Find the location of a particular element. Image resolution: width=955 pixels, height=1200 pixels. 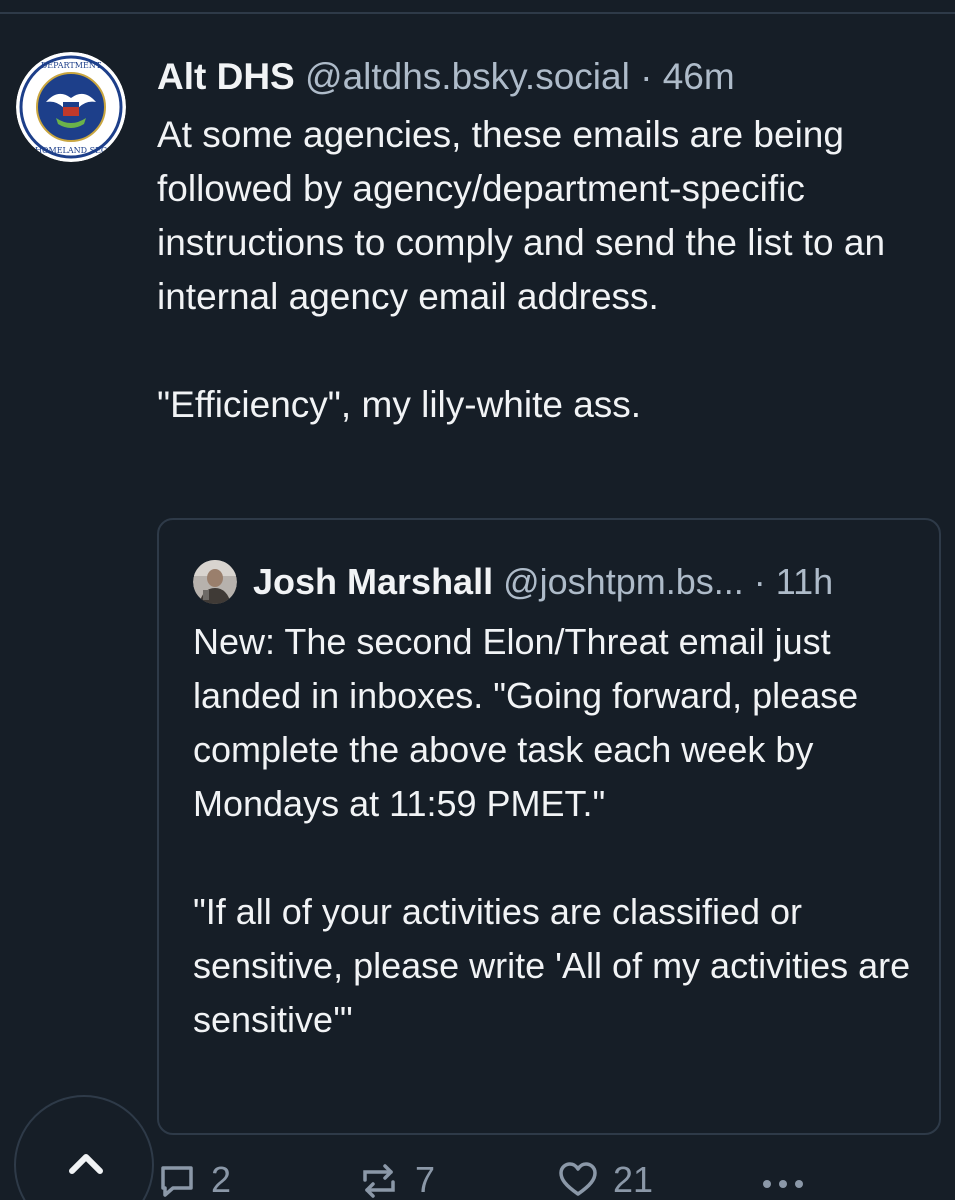

svg-text: DEPARTMENT is located at coordinates (71, 65).